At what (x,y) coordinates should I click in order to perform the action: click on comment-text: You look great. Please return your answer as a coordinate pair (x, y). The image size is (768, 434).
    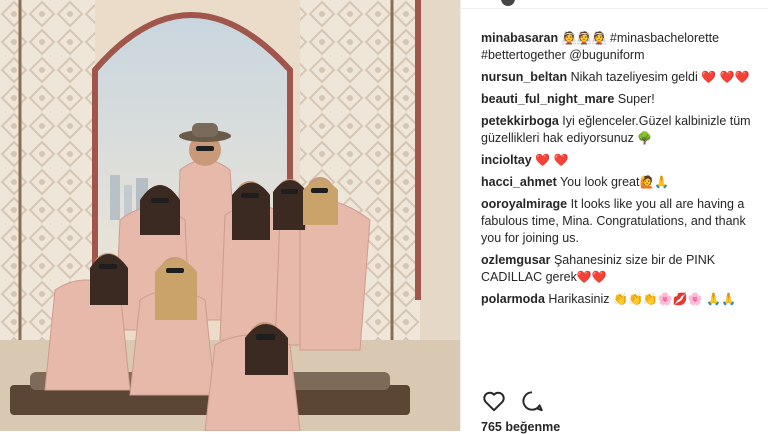
    Looking at the image, I should click on (599, 182).